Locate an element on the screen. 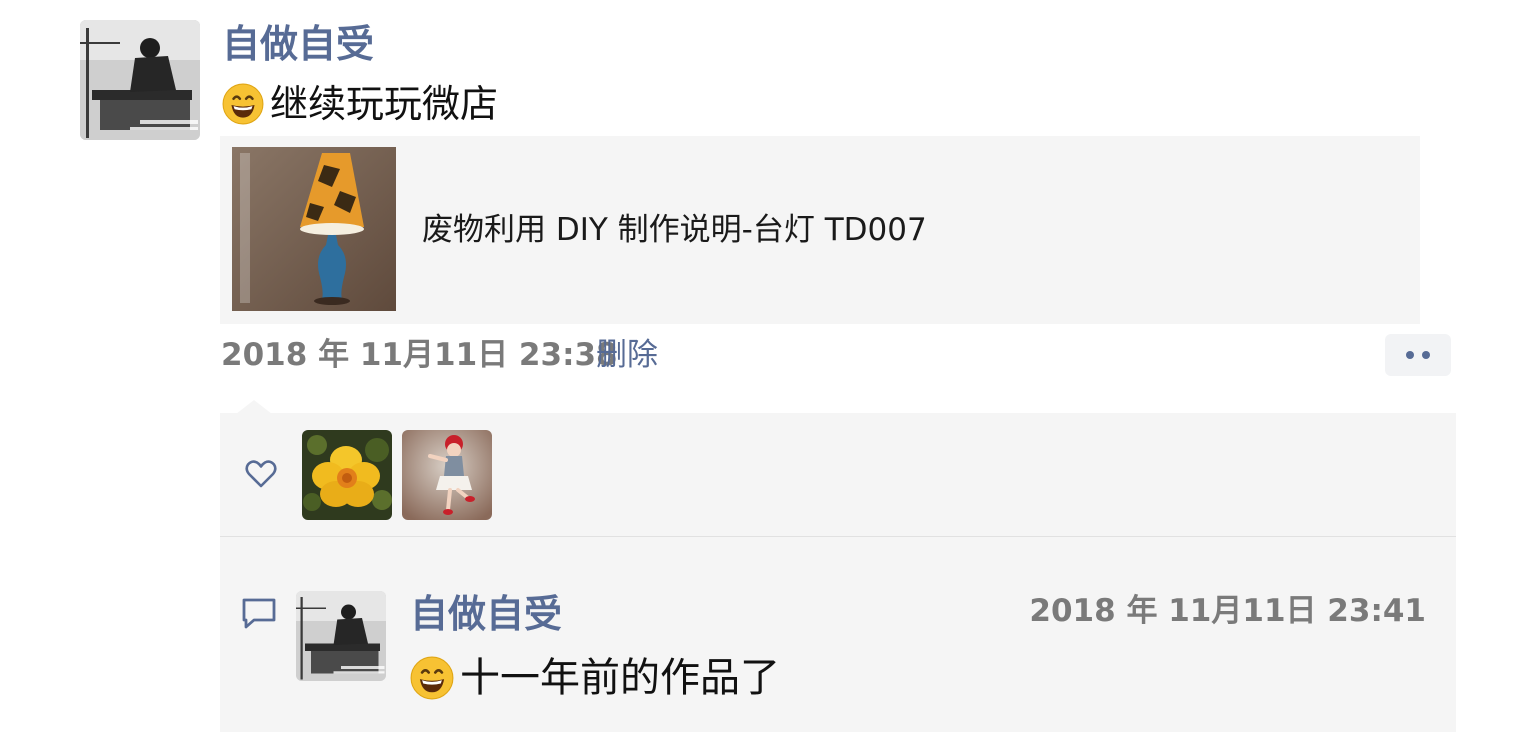 The image size is (1536, 732). heart-icon is located at coordinates (261, 474).